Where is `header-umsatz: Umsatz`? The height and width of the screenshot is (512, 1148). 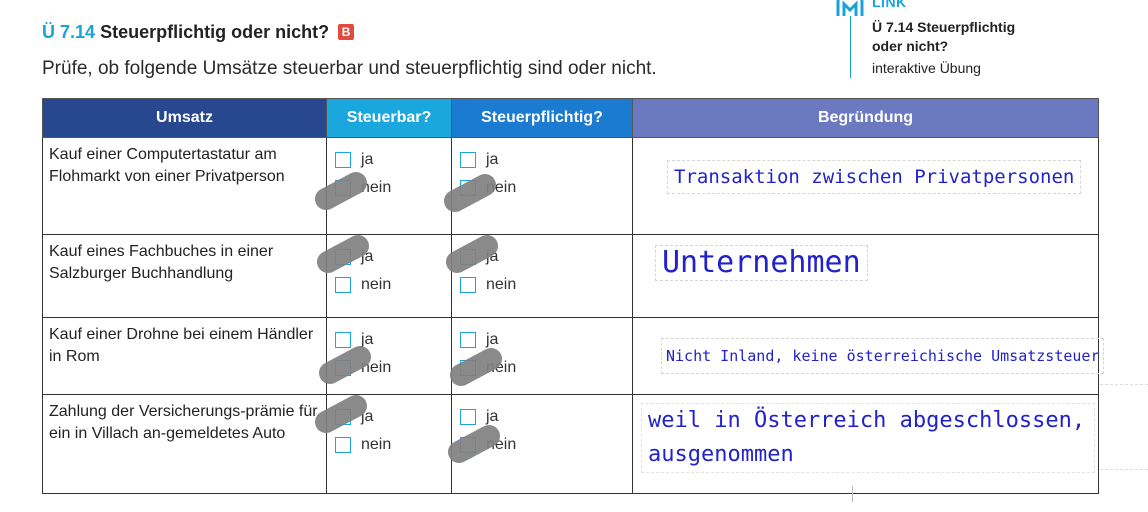
header-umsatz: Umsatz is located at coordinates (184, 118).